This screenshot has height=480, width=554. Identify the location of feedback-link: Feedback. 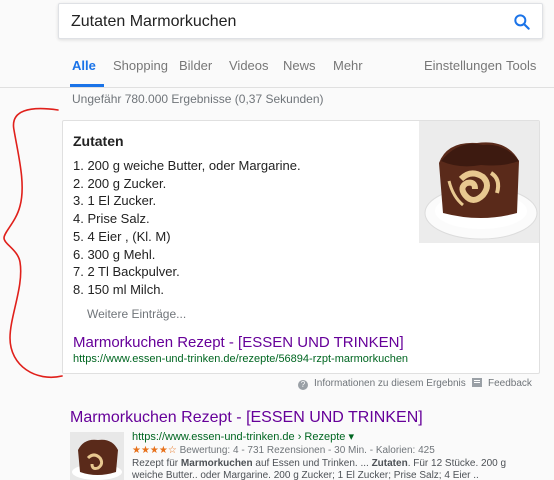
(502, 383).